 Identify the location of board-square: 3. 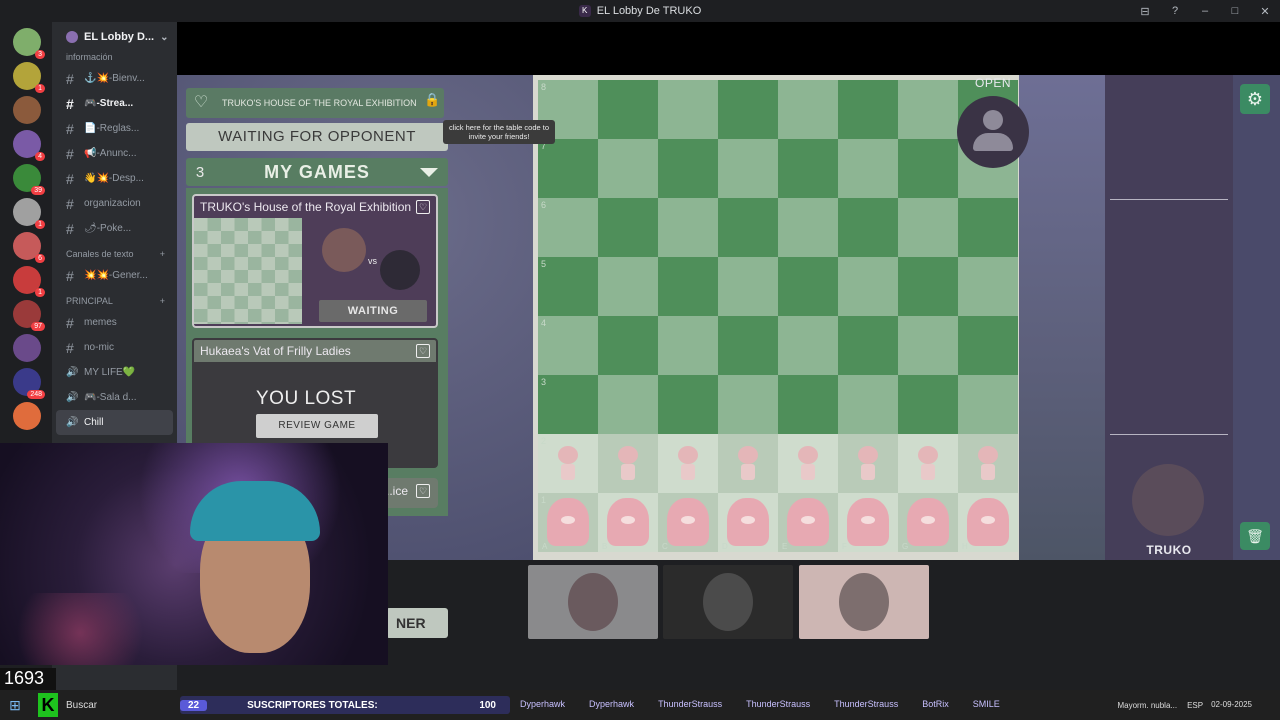
(568, 404).